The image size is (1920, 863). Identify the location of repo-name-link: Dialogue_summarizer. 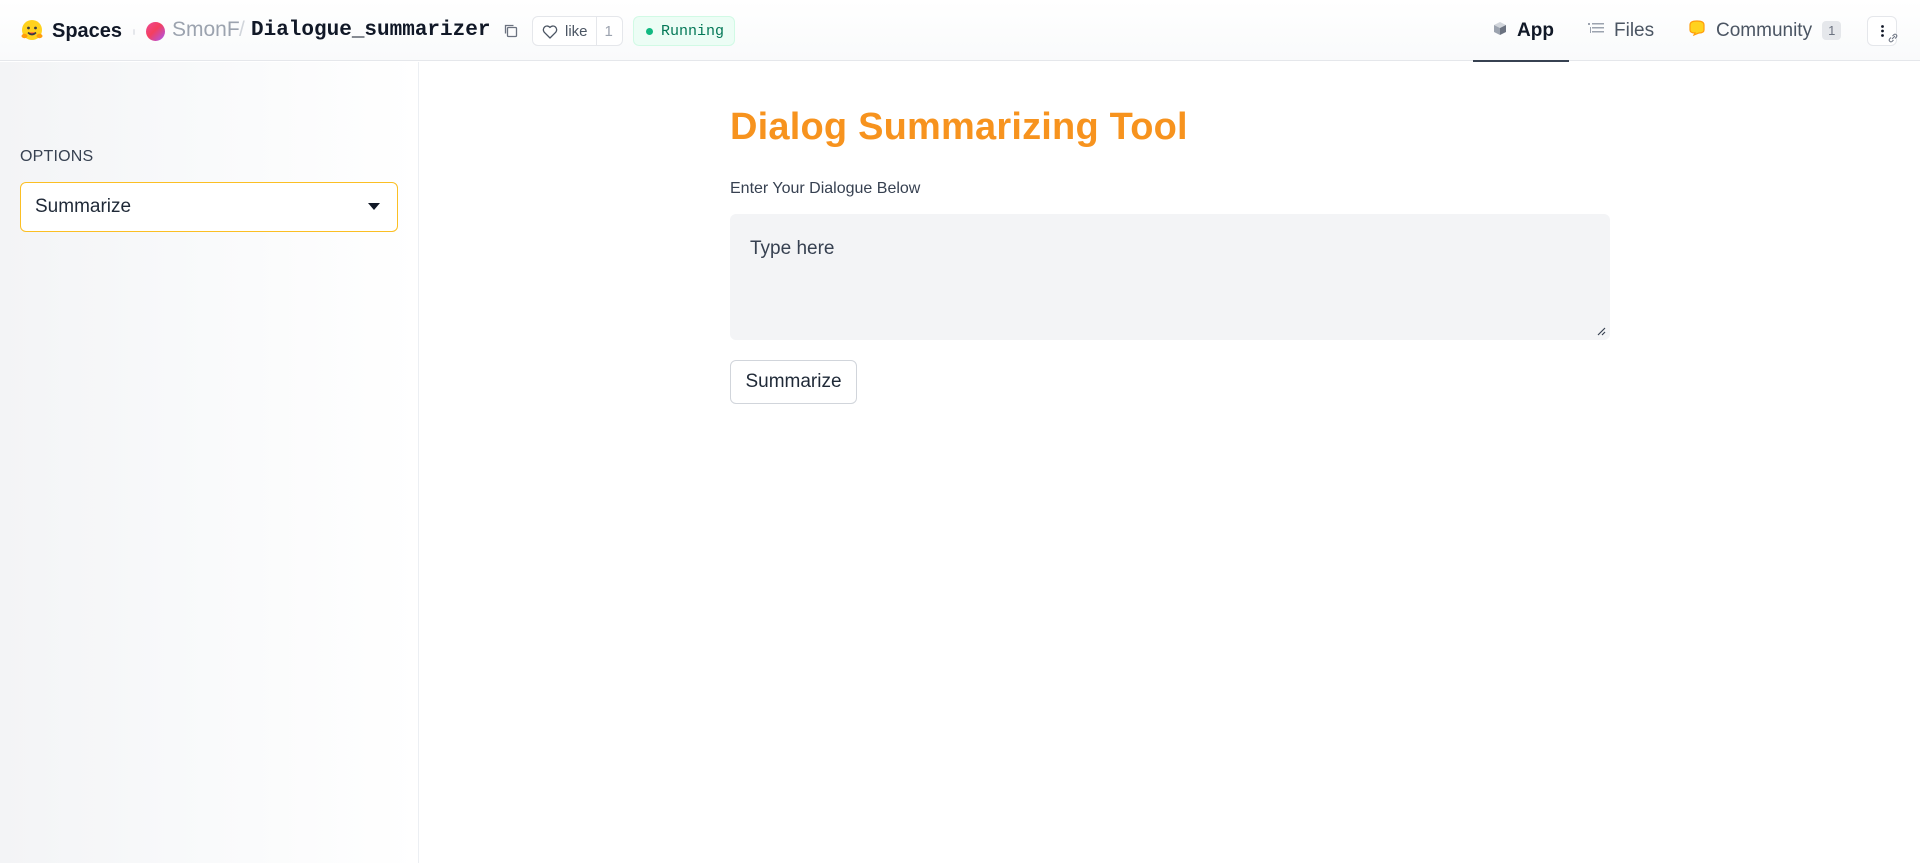
(370, 30).